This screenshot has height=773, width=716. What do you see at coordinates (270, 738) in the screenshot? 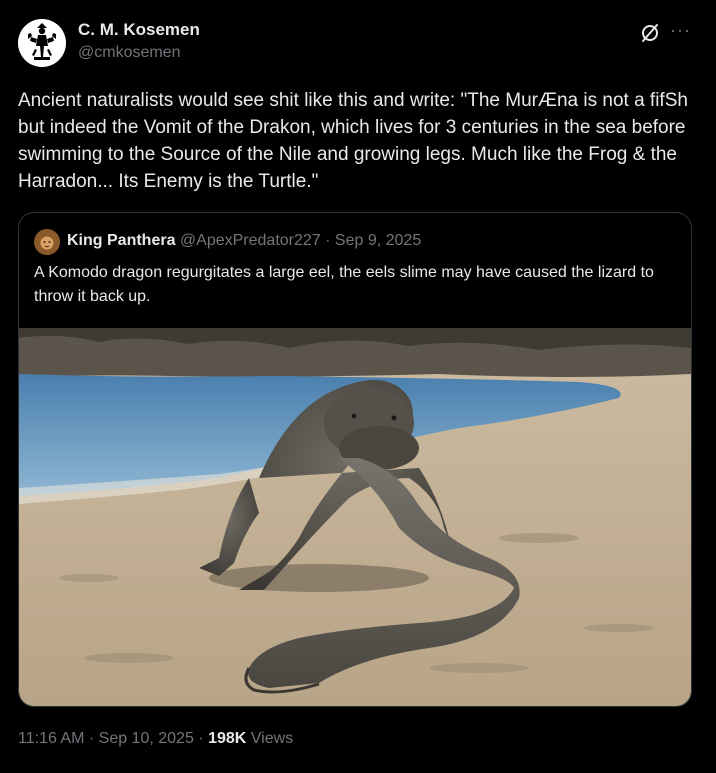
I see `views-label: Views` at bounding box center [270, 738].